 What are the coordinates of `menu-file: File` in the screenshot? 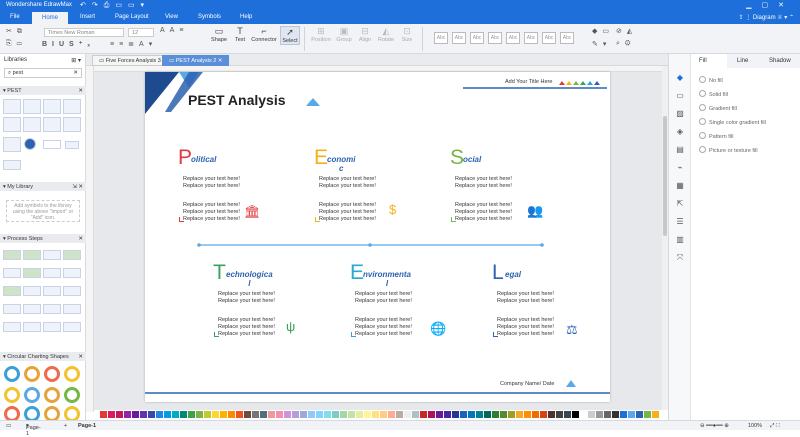 It's located at (15, 17).